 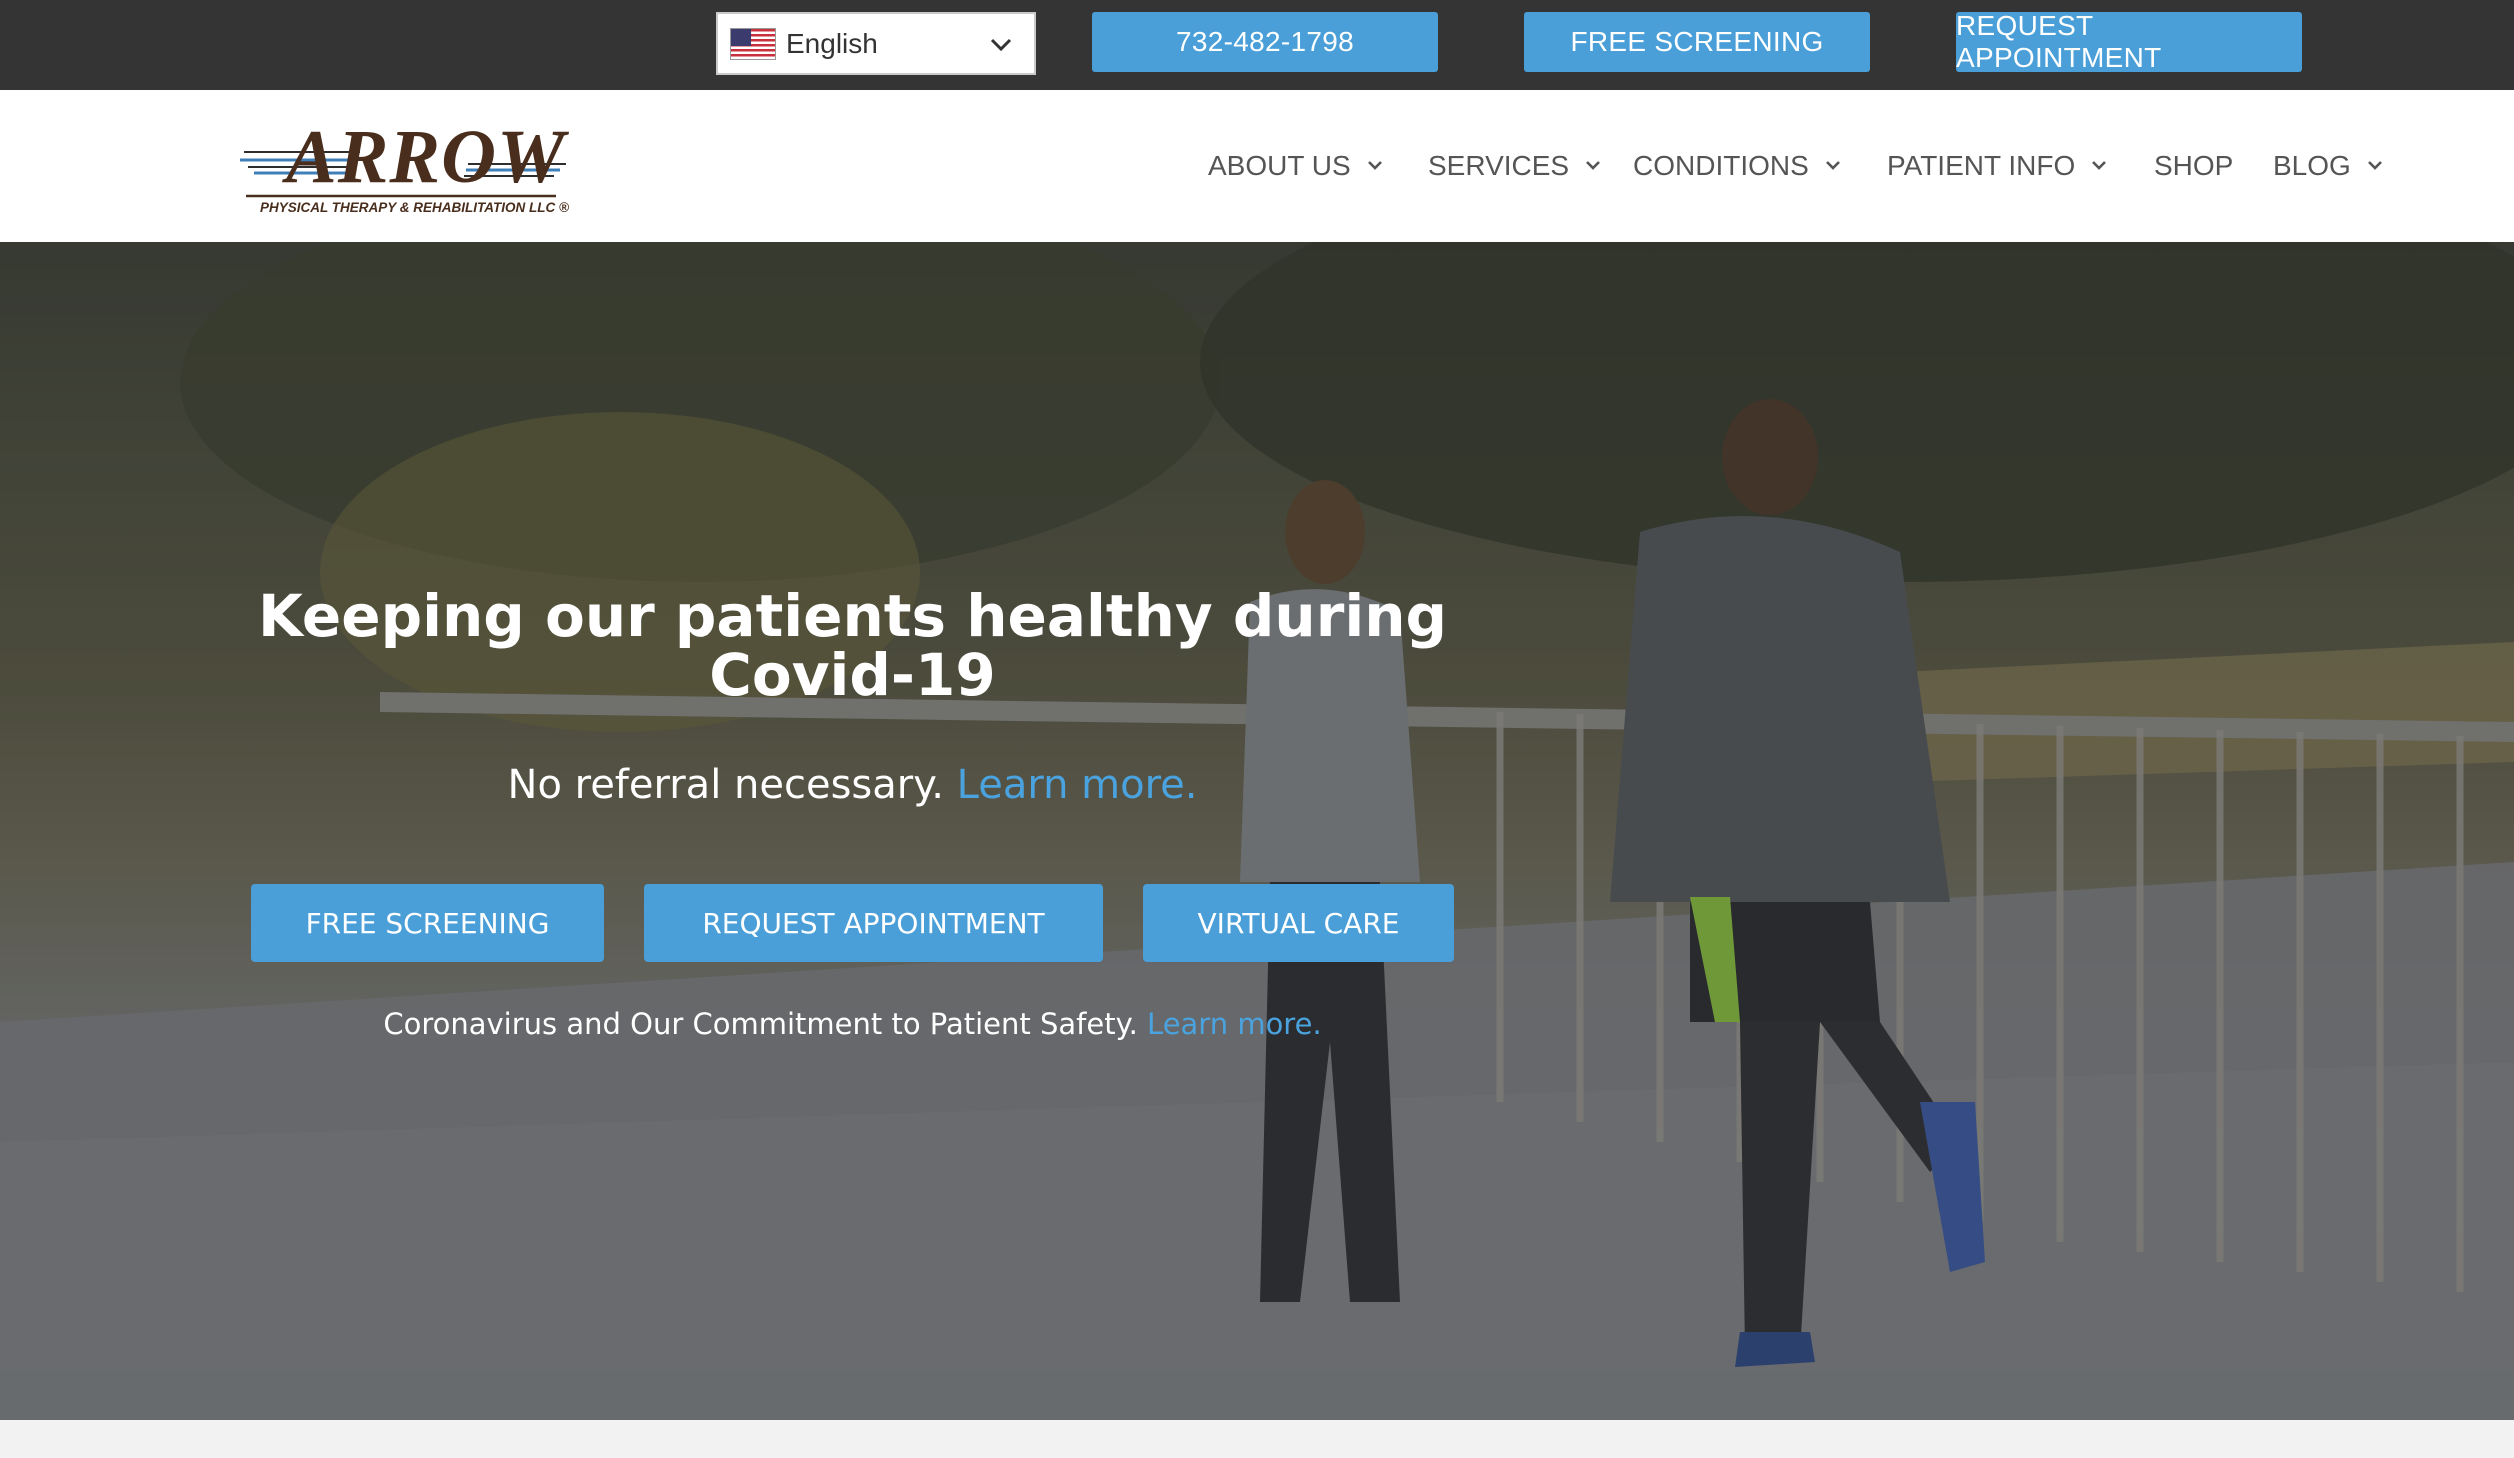 I want to click on nav-label: SERVICES, so click(x=1499, y=165).